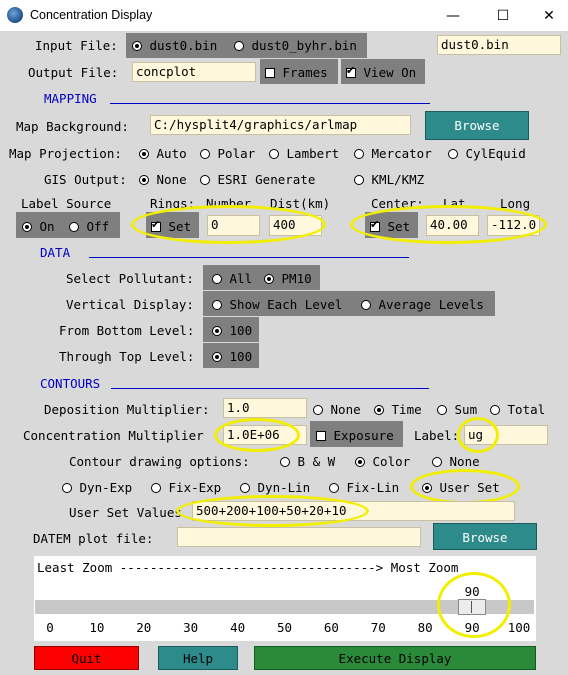 The height and width of the screenshot is (675, 568). Describe the element at coordinates (547, 15) in the screenshot. I see `close-button: ✕` at that location.